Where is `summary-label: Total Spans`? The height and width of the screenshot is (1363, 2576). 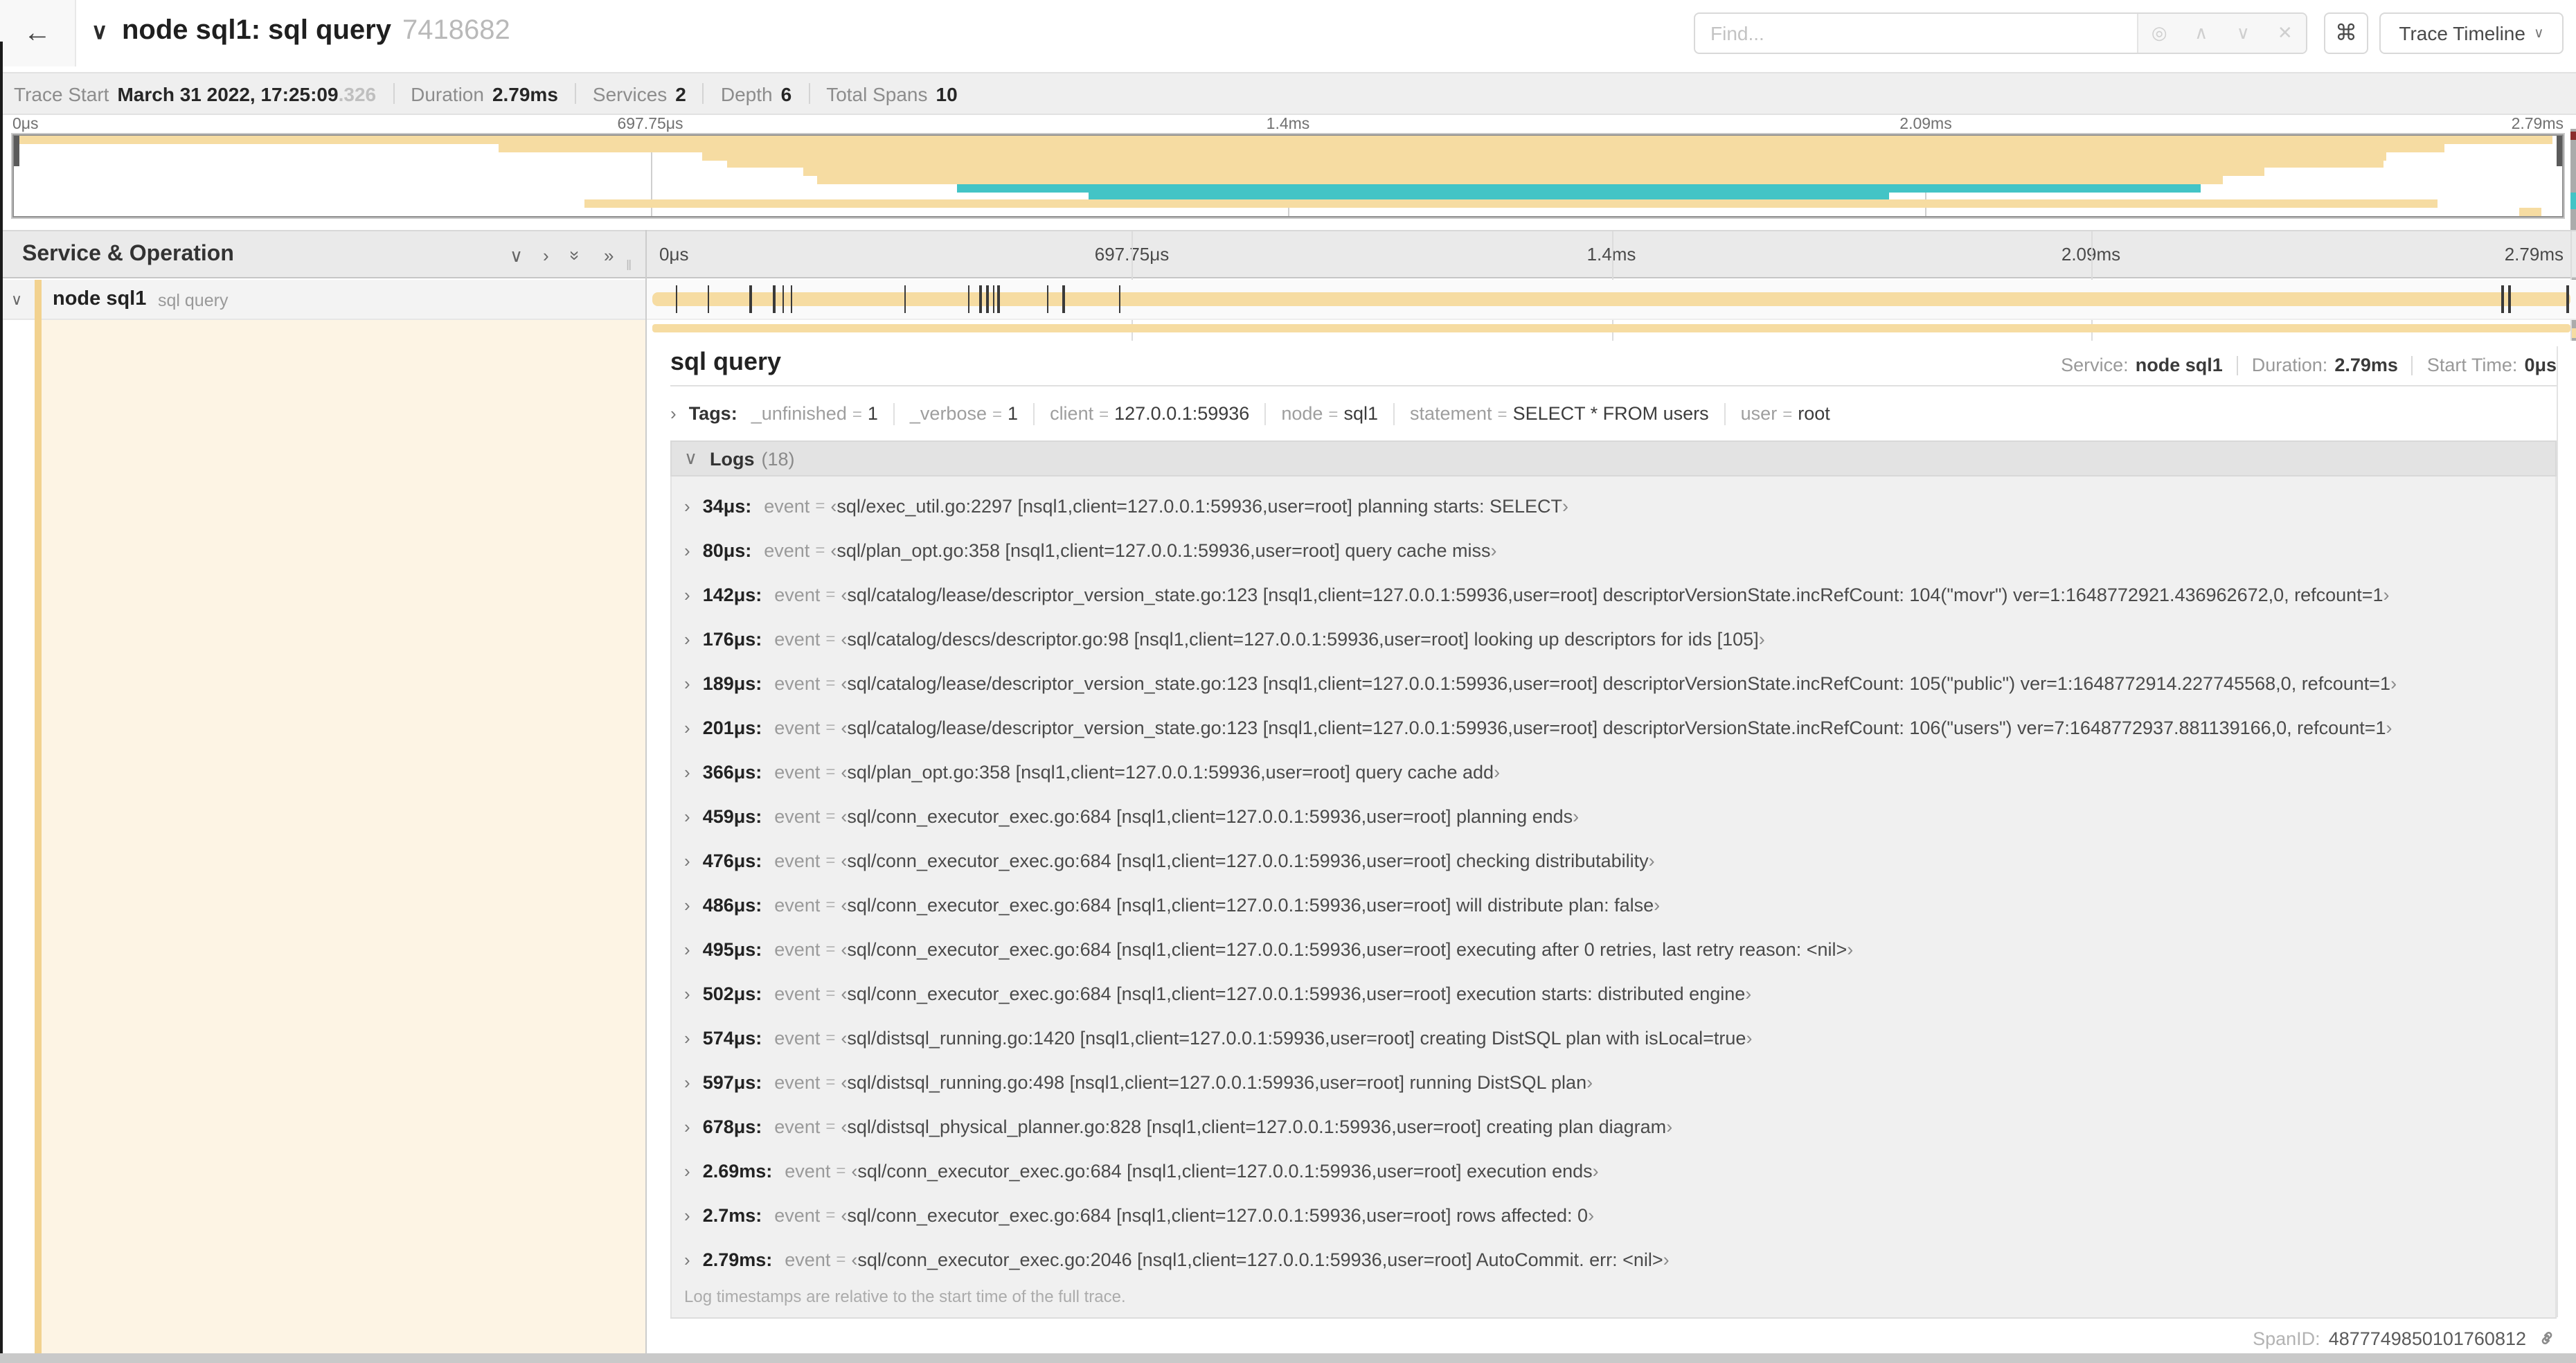
summary-label: Total Spans is located at coordinates (877, 94).